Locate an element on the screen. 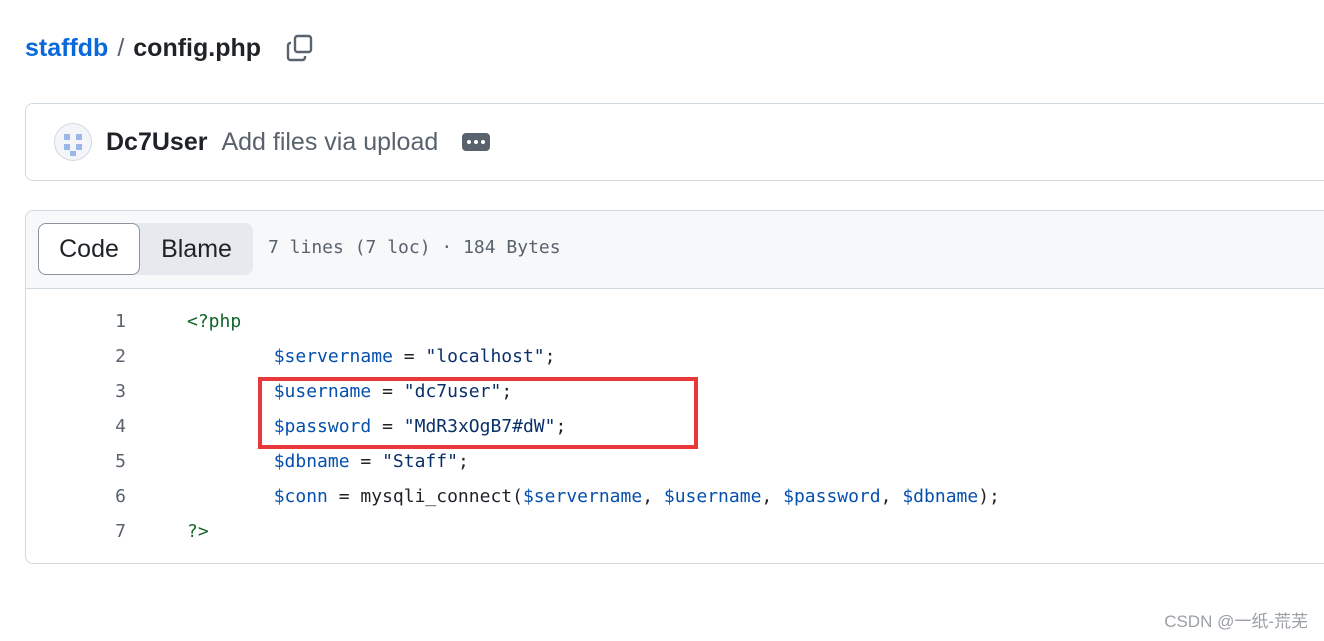  line-number: 6 is located at coordinates (111, 496).